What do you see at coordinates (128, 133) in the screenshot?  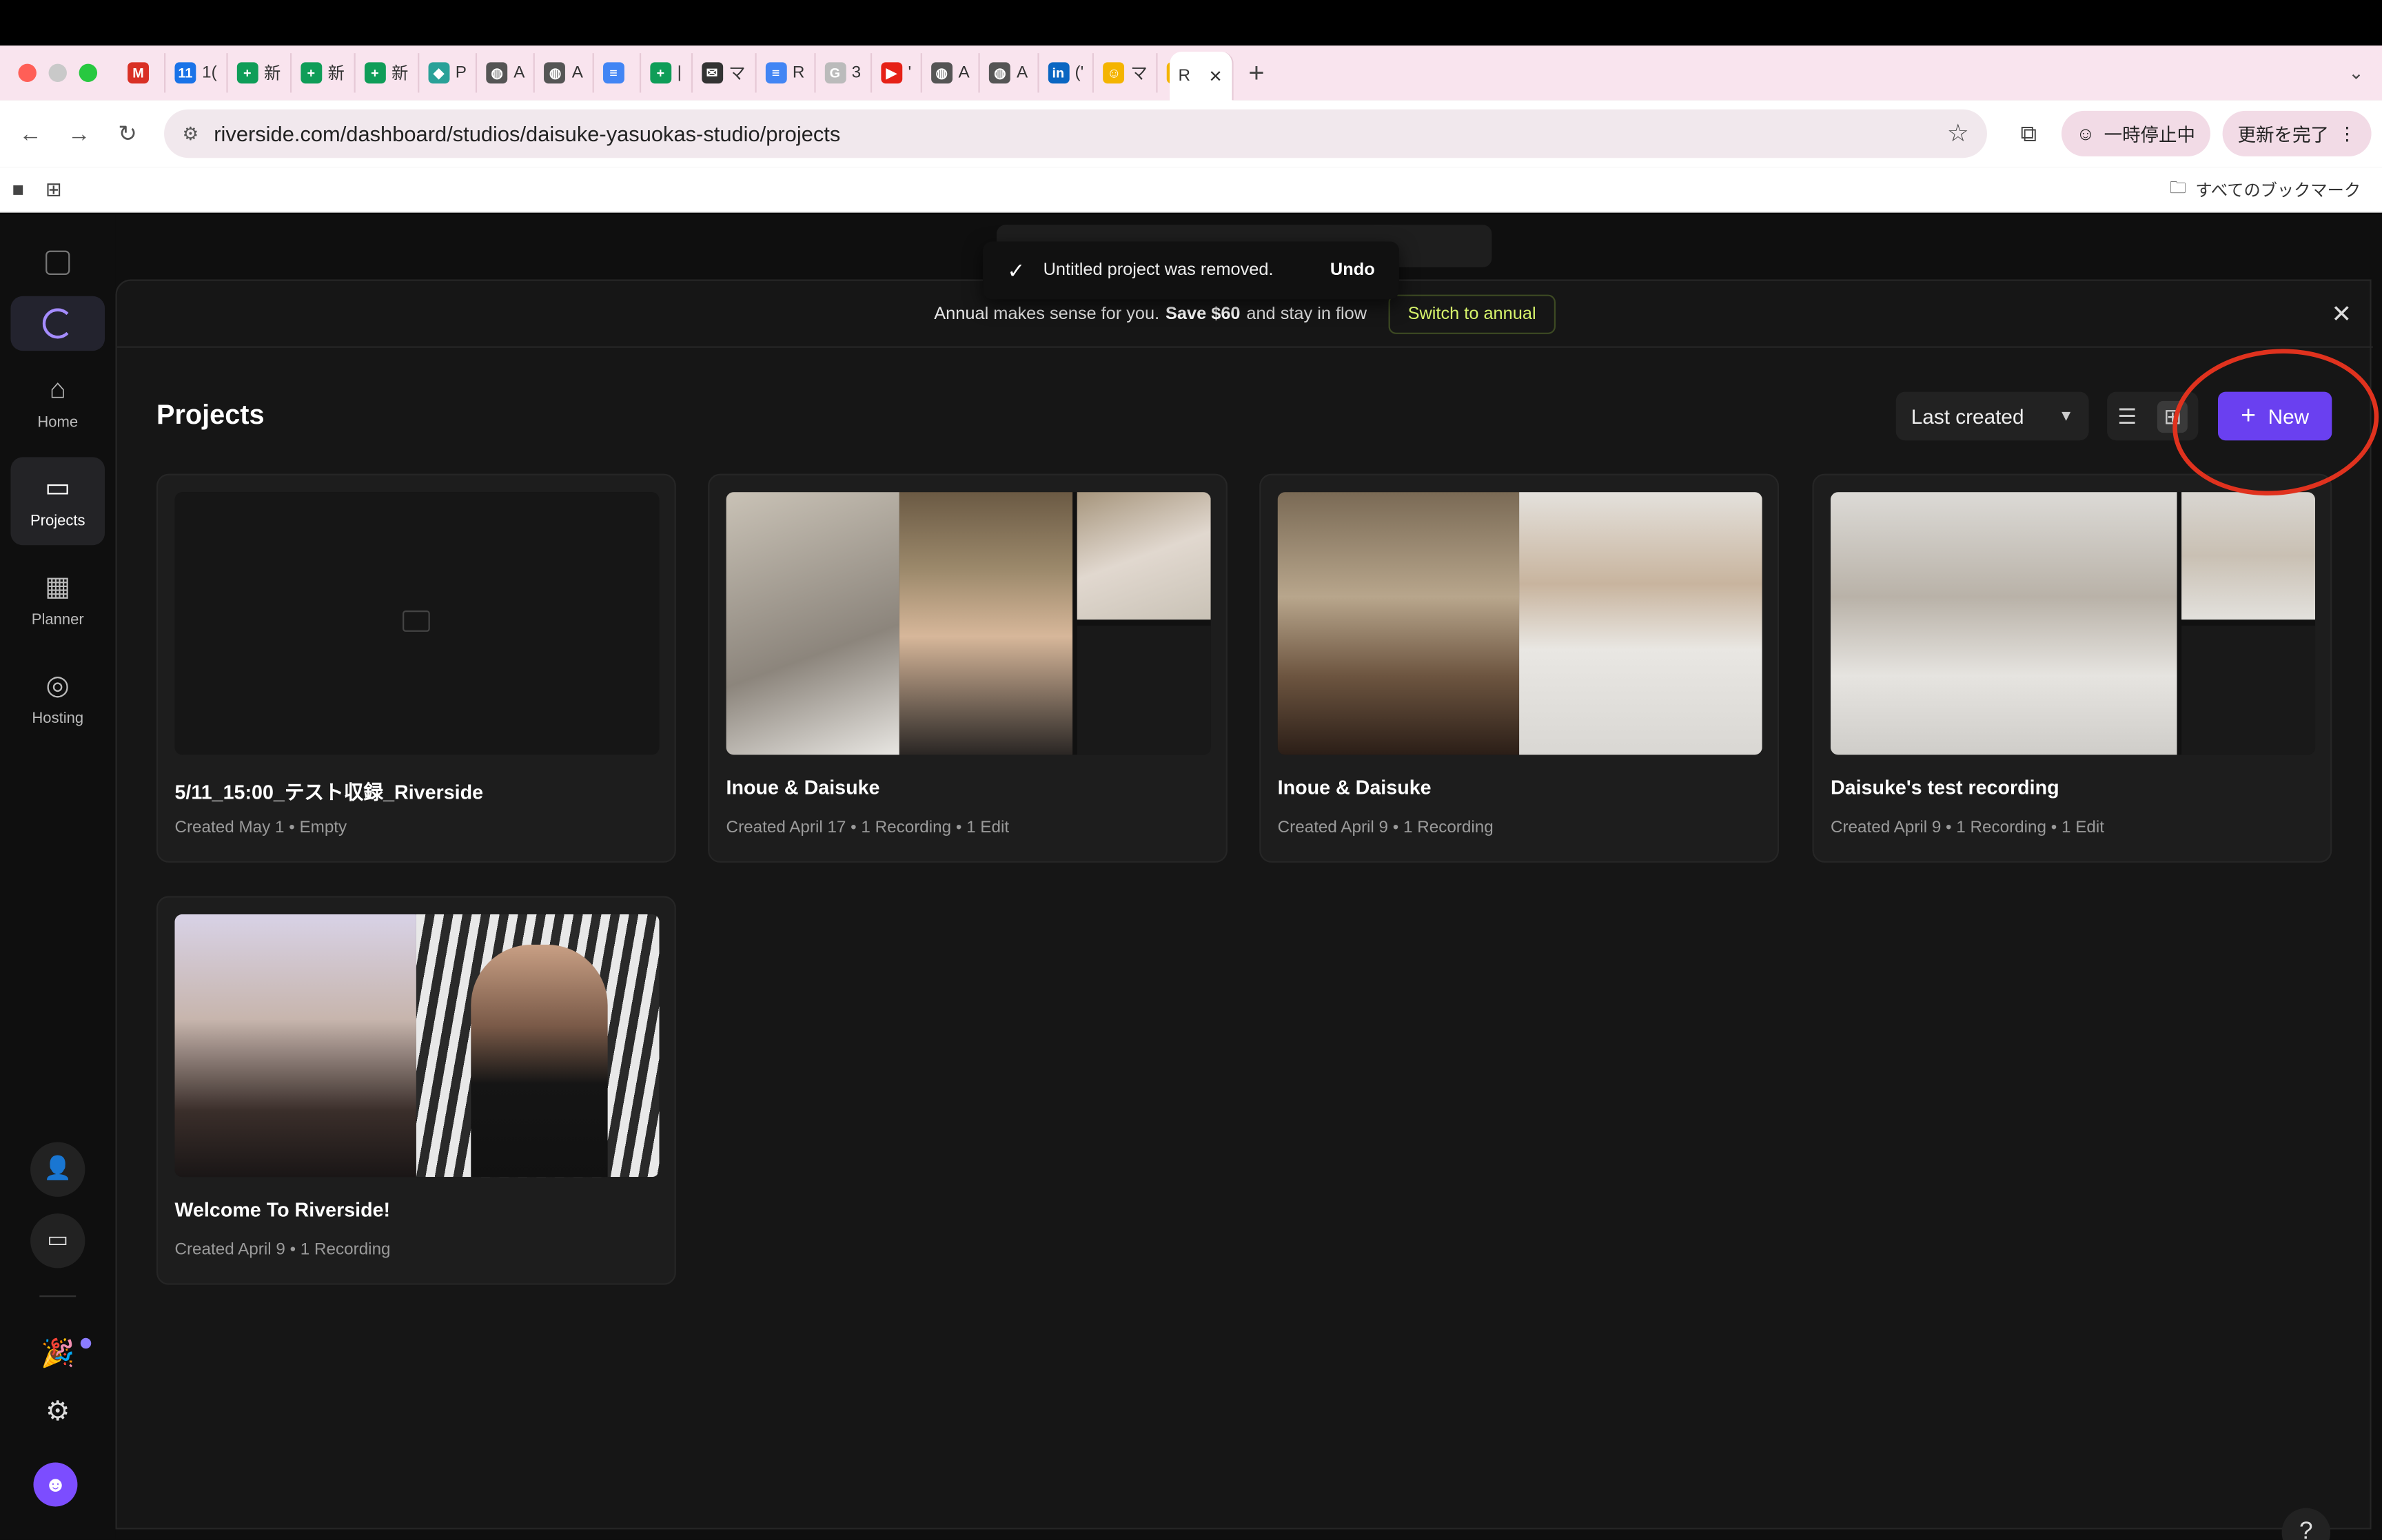 I see `reload-icon: ↻` at bounding box center [128, 133].